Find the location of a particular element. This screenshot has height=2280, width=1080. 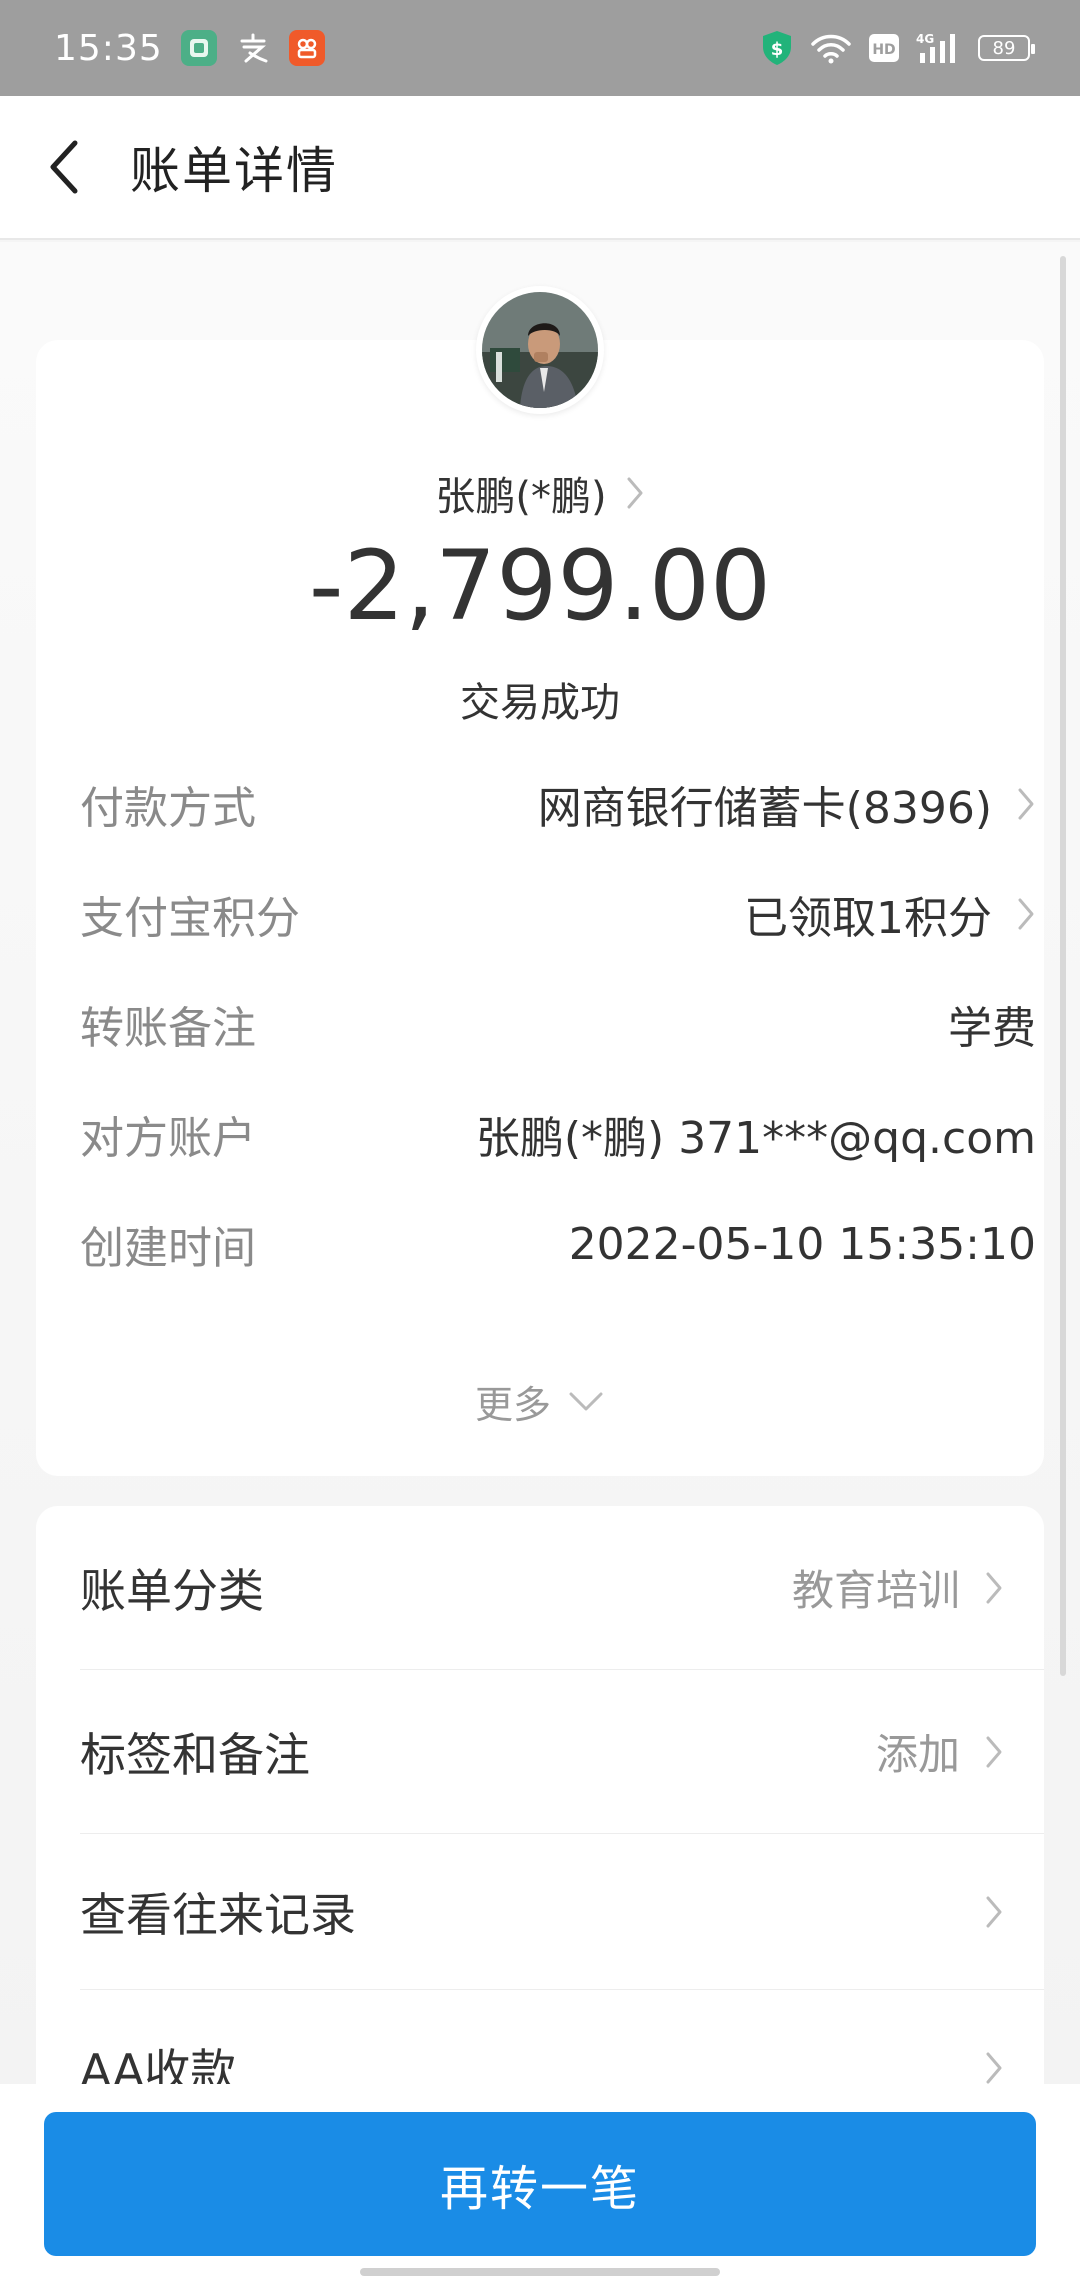

detail-row-created-time: 创建时间 2022-05-10 15:35:10 is located at coordinates (558, 1244).